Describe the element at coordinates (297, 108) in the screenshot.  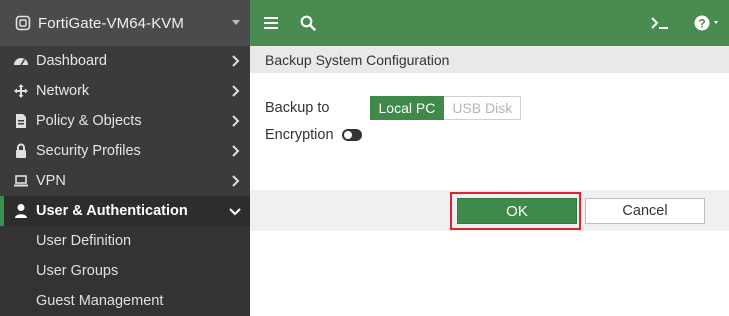
I see `backup-to-label: Backup to` at that location.